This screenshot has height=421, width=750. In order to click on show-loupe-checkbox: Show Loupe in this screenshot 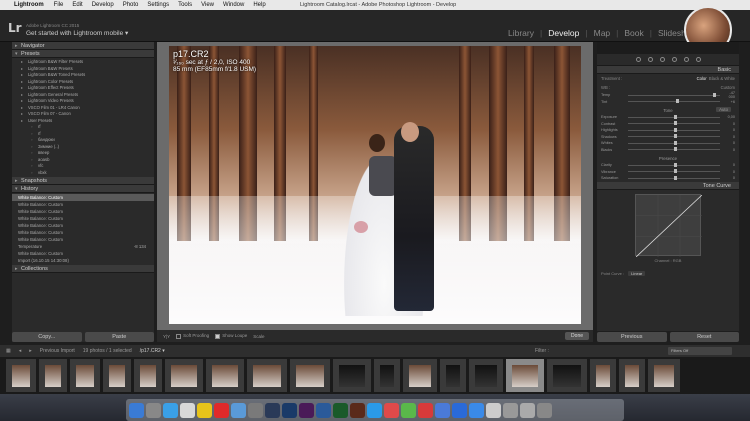, I will do `click(231, 336)`.